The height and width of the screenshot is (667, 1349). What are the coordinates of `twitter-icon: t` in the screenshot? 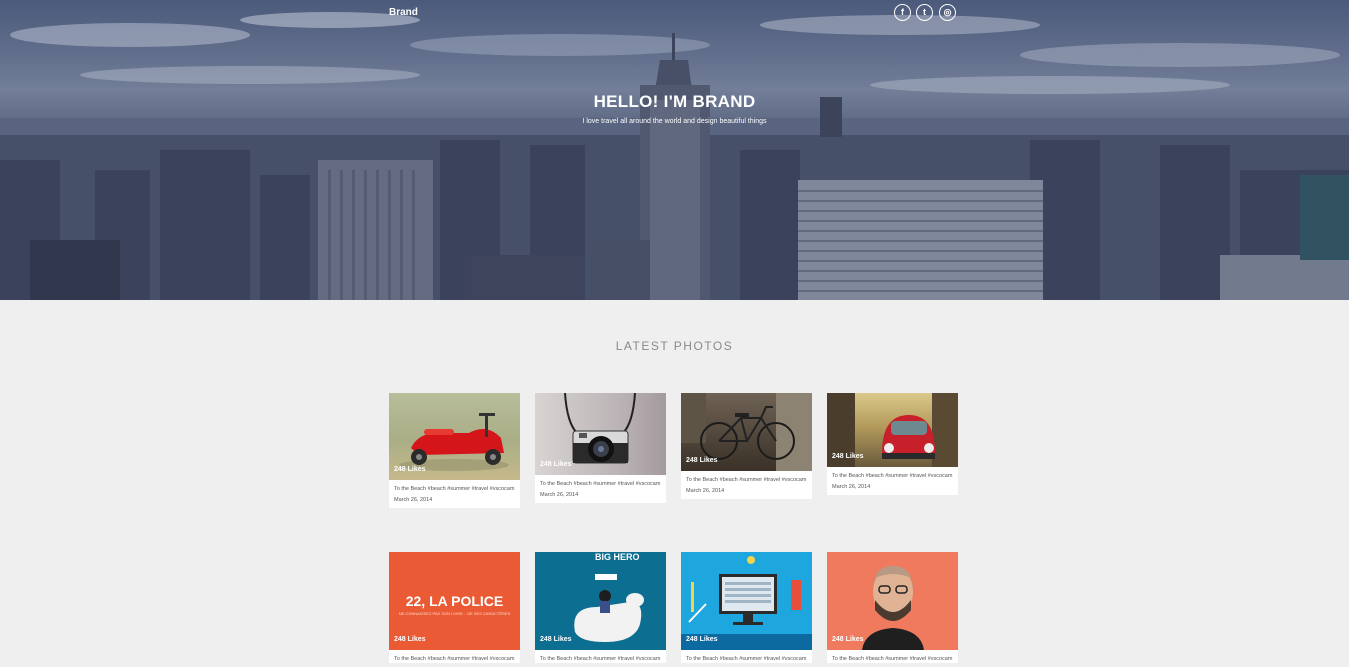 It's located at (924, 12).